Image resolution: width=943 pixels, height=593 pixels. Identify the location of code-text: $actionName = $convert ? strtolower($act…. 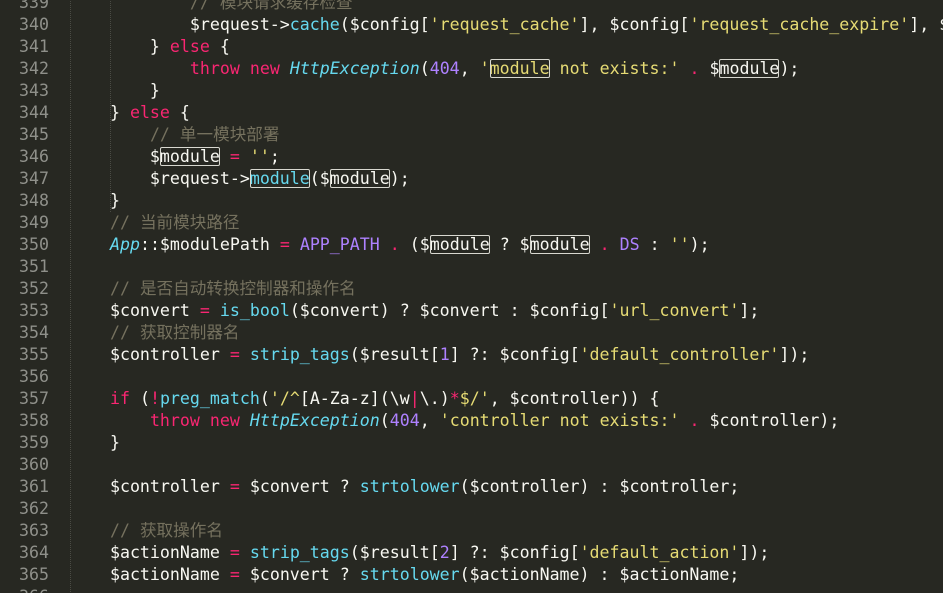
(404, 575).